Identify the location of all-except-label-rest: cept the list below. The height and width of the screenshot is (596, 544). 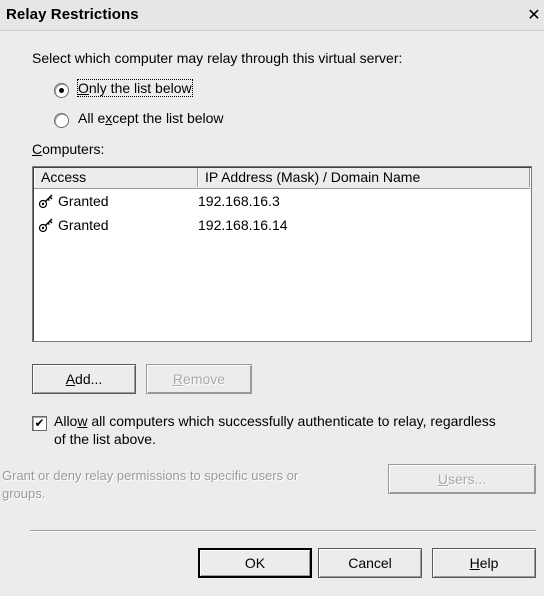
(168, 118).